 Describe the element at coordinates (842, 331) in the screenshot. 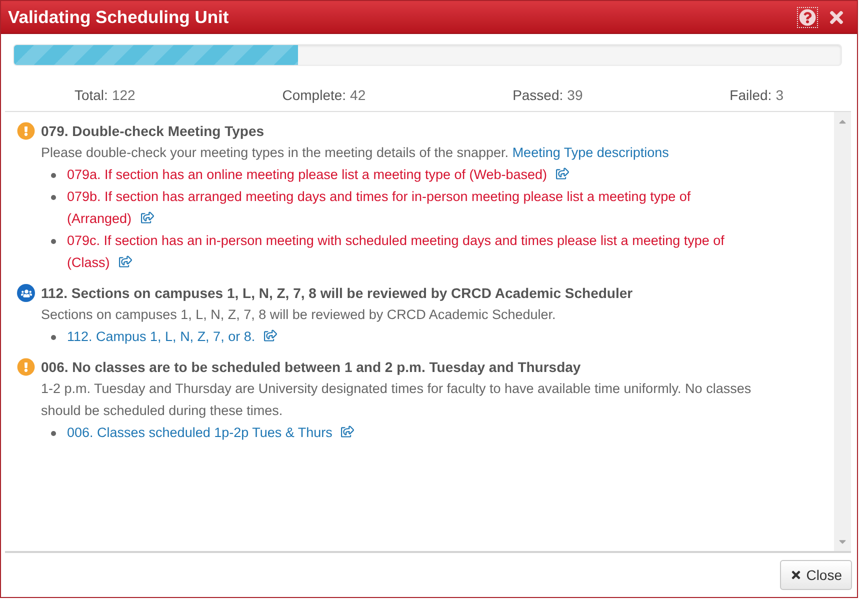

I see `scrollbar-track` at that location.